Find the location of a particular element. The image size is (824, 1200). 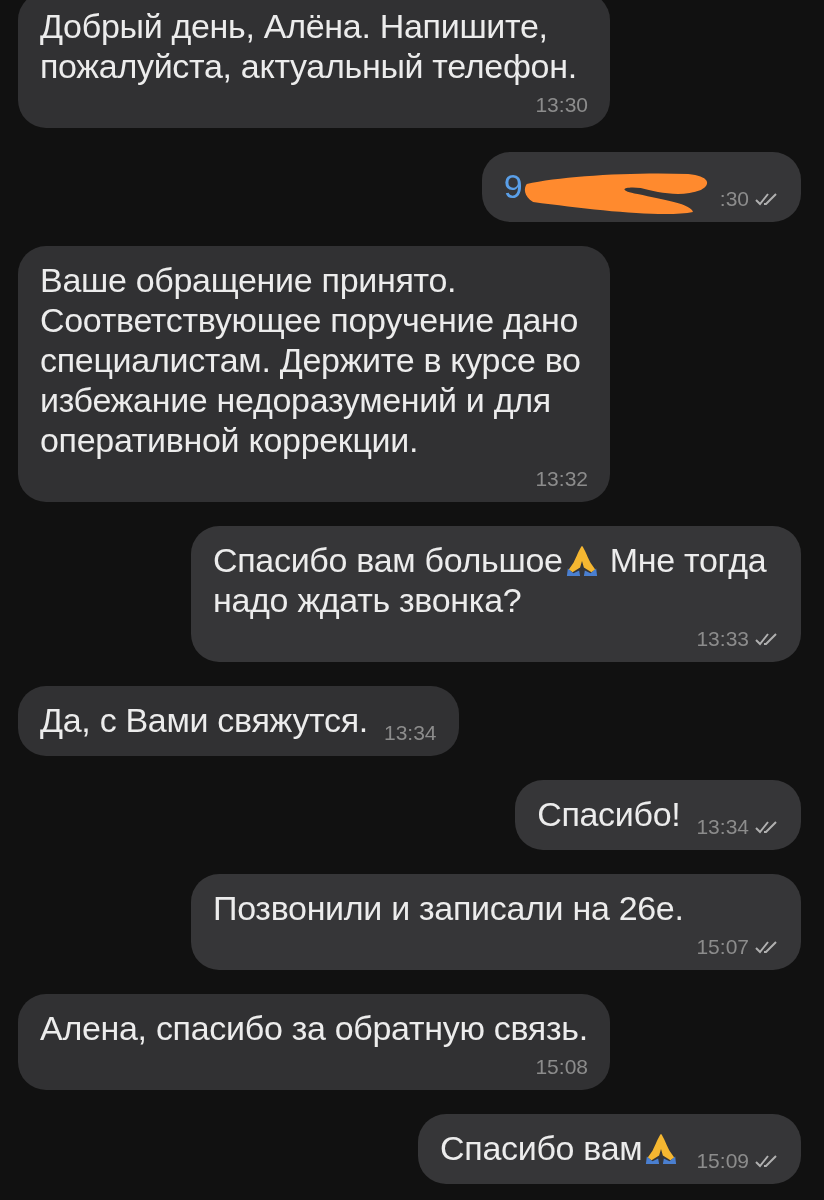

message-text: Позвонили и записали на 26е. is located at coordinates (448, 908).